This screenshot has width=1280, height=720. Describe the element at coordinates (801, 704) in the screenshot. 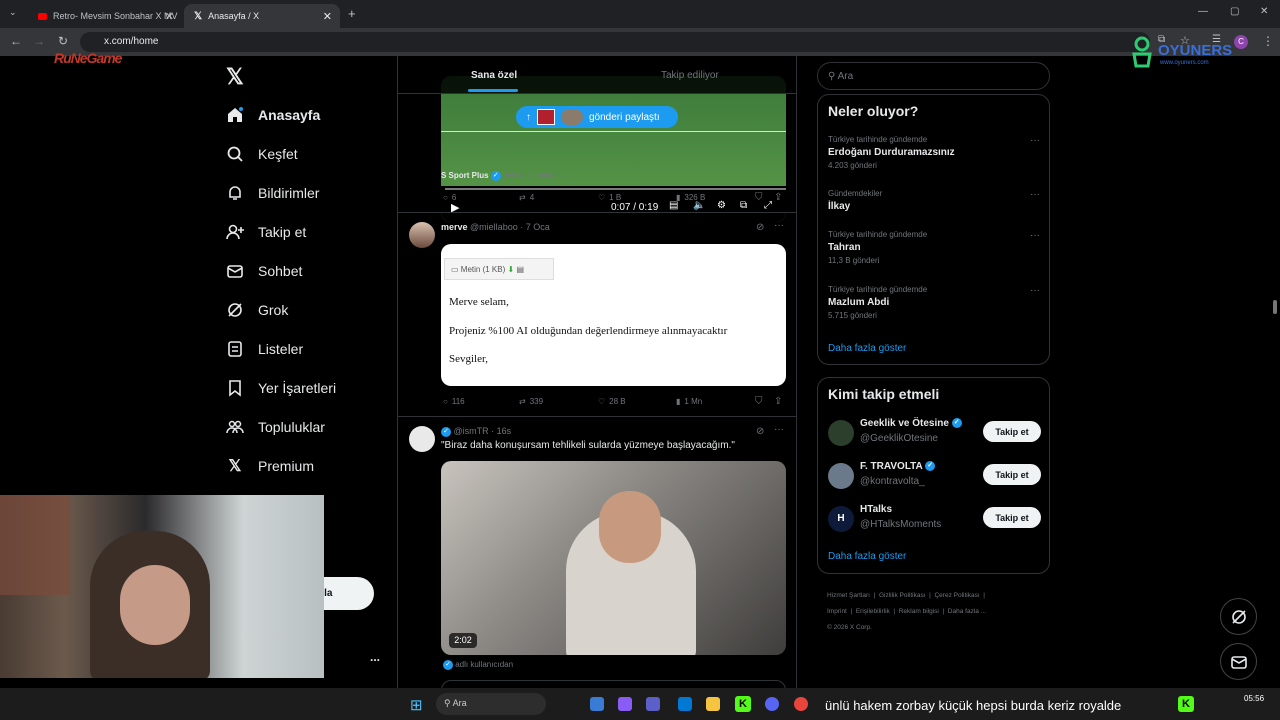

I see `chrome-icon` at that location.